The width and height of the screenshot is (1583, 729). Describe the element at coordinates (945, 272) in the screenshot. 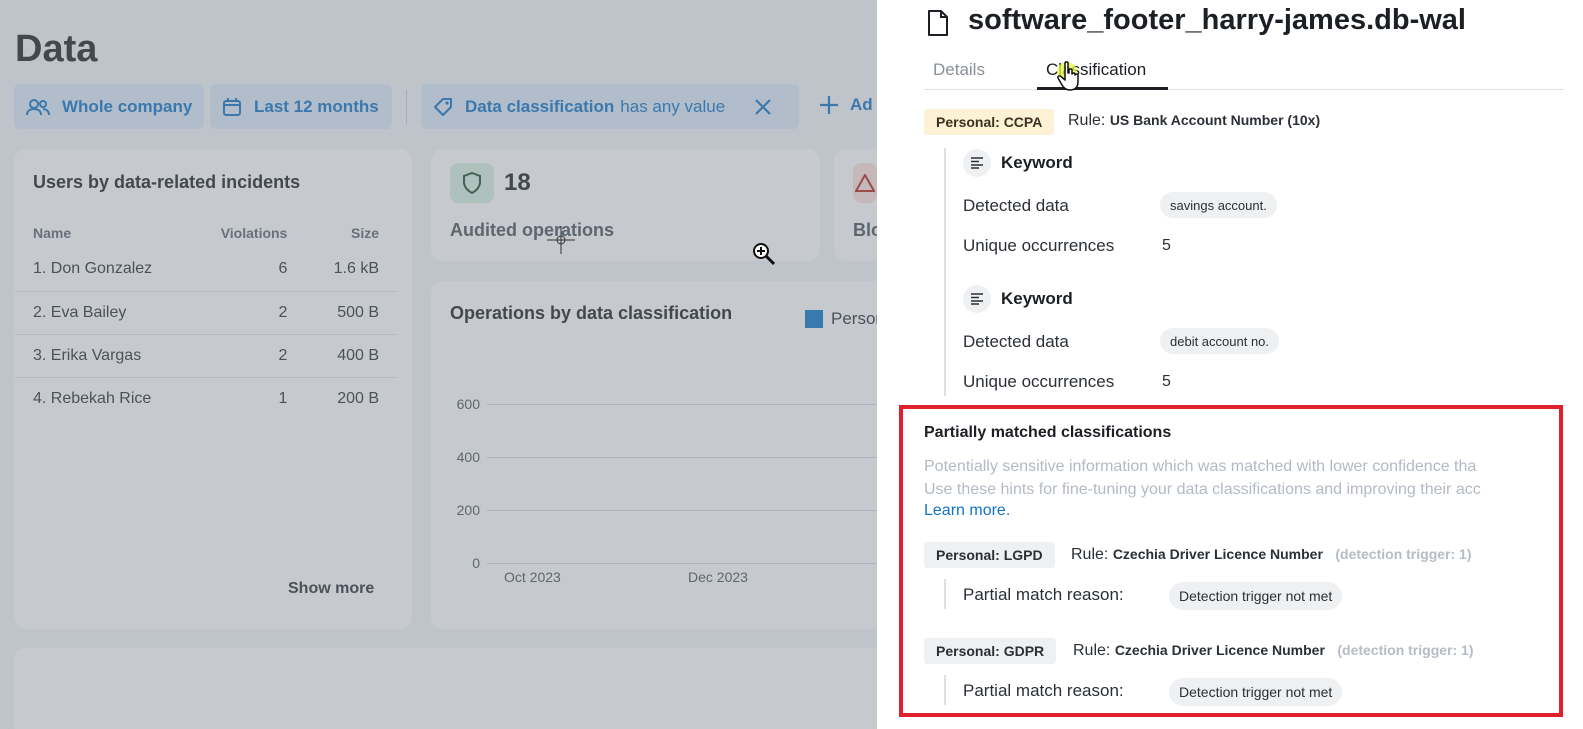

I see `tree-line` at that location.